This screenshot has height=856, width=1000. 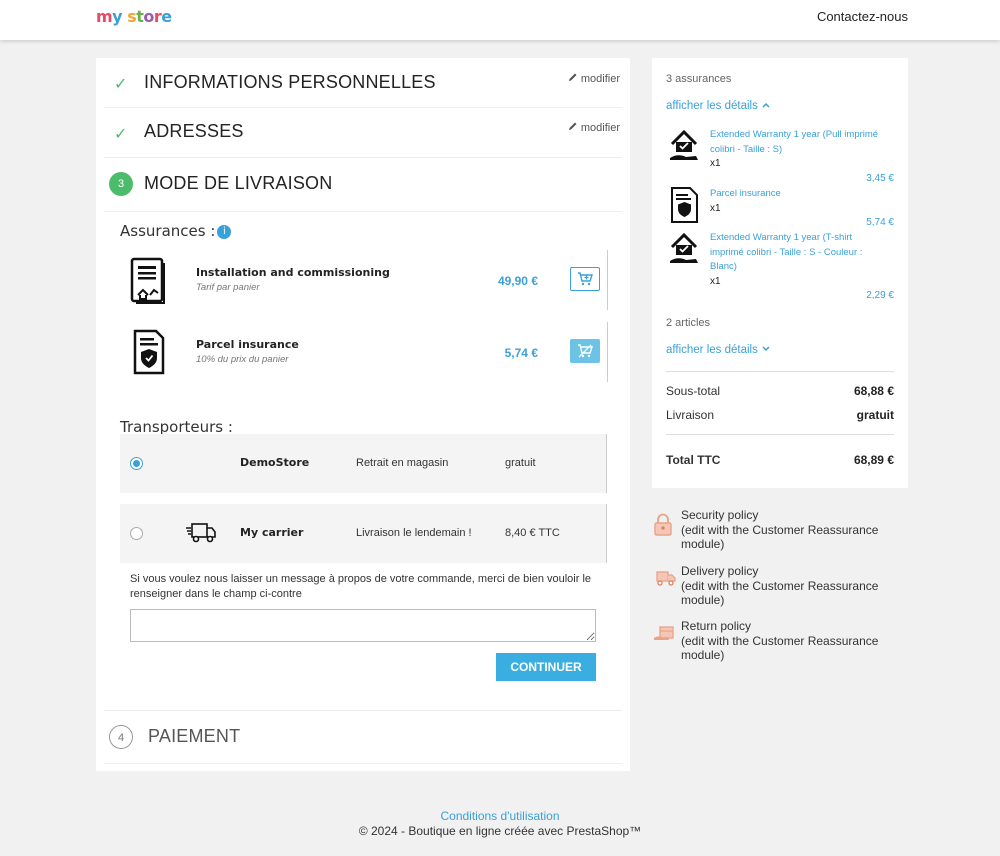 I want to click on add-to-cart-button, so click(x=585, y=279).